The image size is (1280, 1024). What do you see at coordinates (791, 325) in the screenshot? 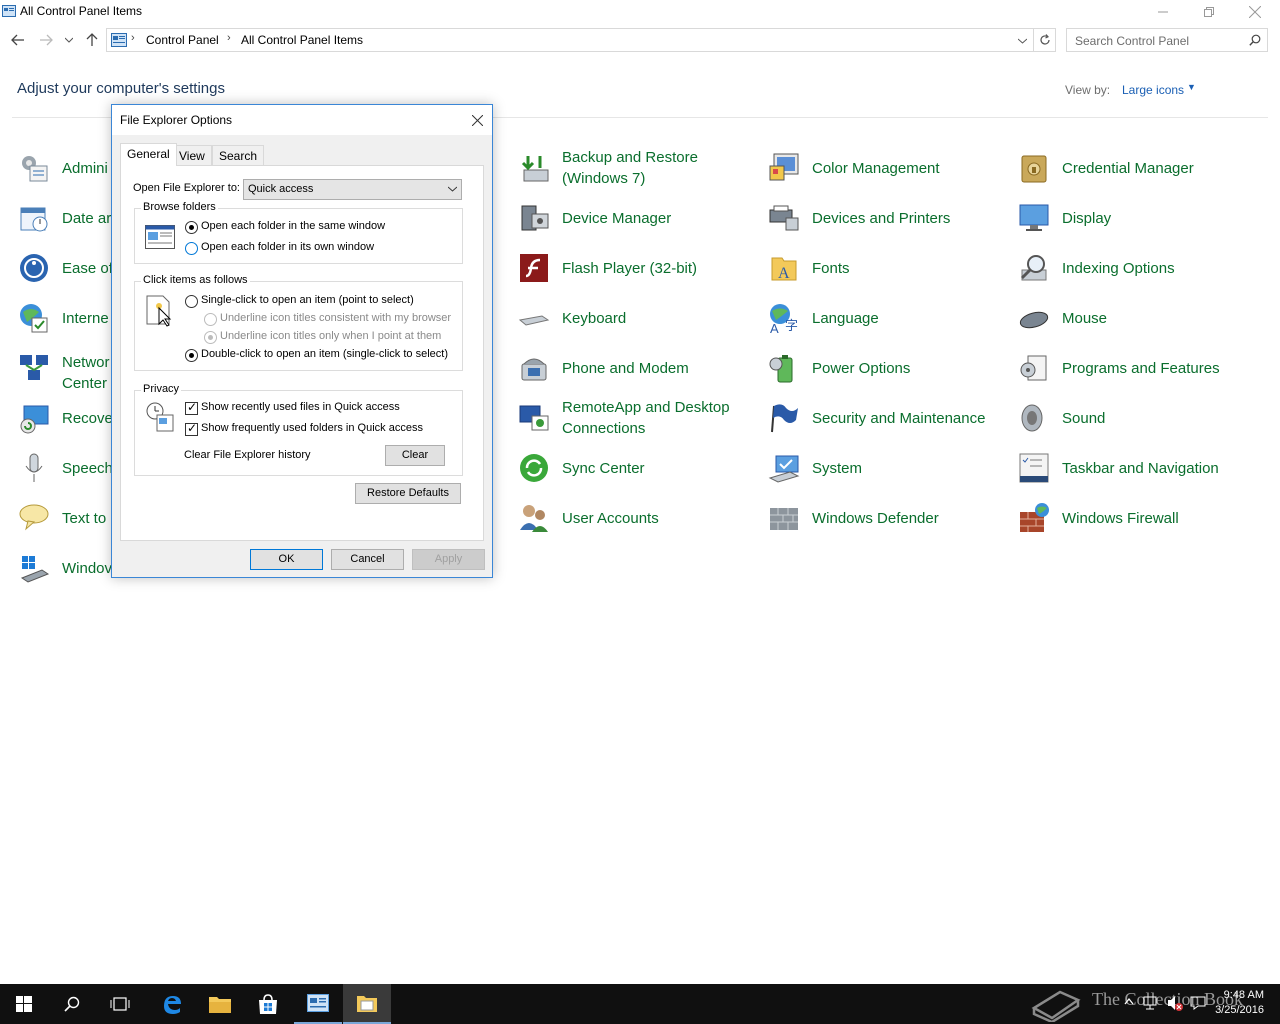
I see `svg-text: 字` at bounding box center [791, 325].